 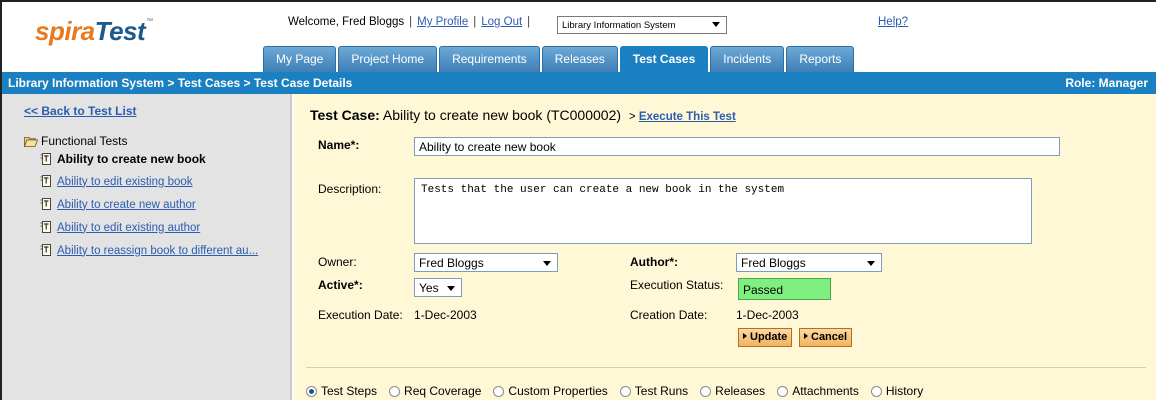 I want to click on tree-item-label: Ability to edit existing author, so click(x=129, y=227).